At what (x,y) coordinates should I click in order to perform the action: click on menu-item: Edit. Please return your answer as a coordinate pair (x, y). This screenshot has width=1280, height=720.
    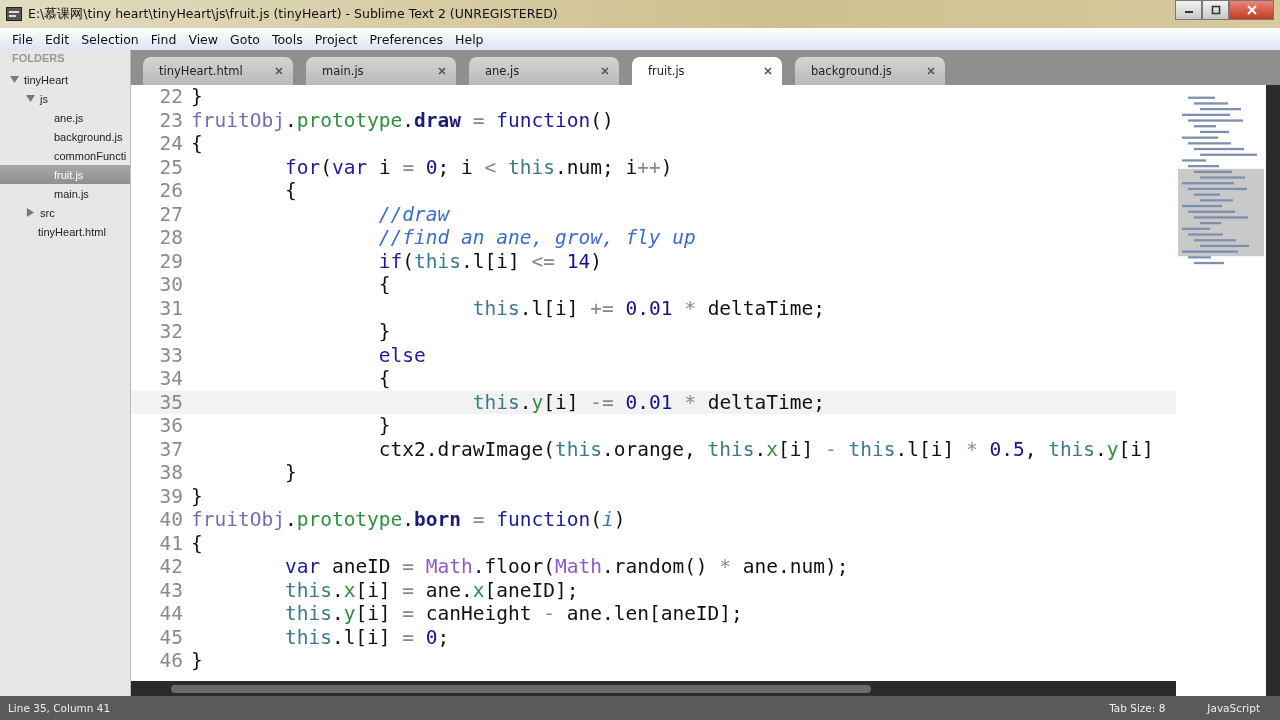
    Looking at the image, I should click on (57, 39).